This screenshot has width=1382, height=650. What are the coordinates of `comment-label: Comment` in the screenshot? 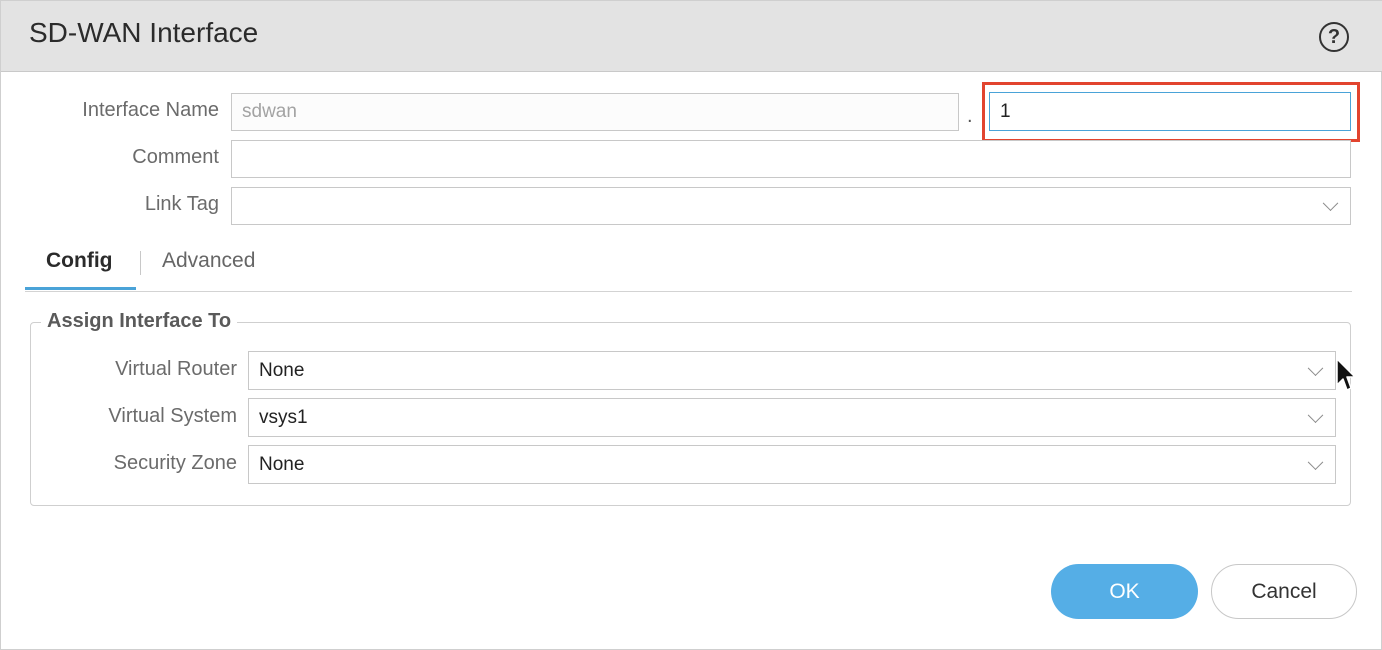 It's located at (175, 157).